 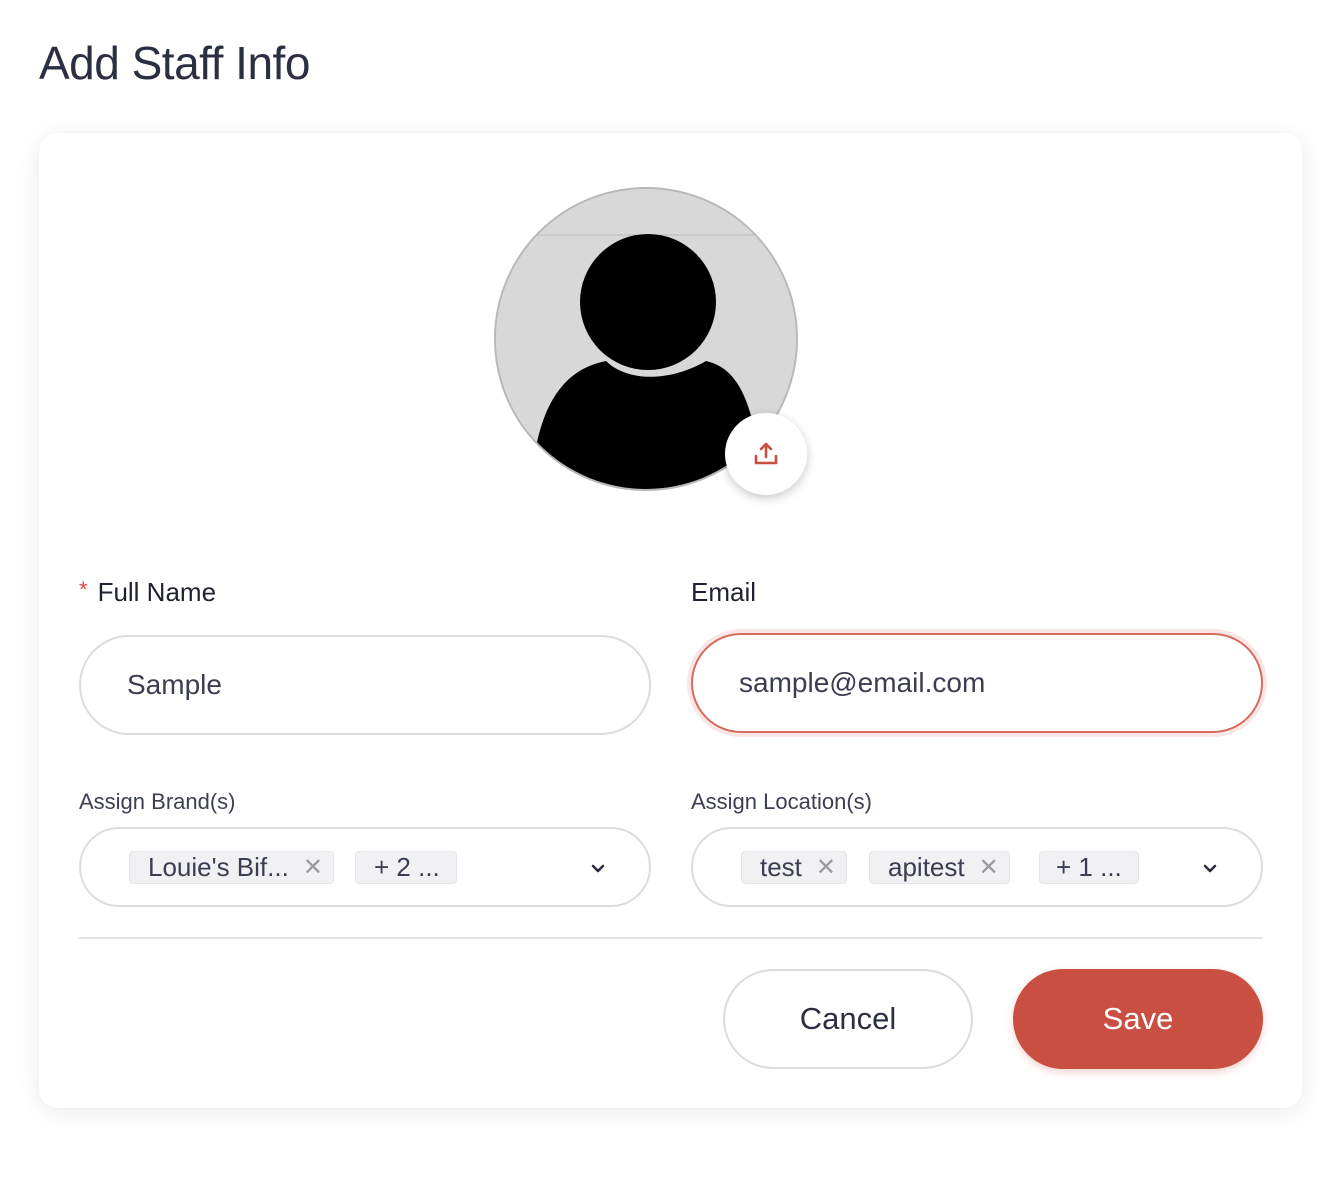 What do you see at coordinates (781, 867) in the screenshot?
I see `location-tag-label: test` at bounding box center [781, 867].